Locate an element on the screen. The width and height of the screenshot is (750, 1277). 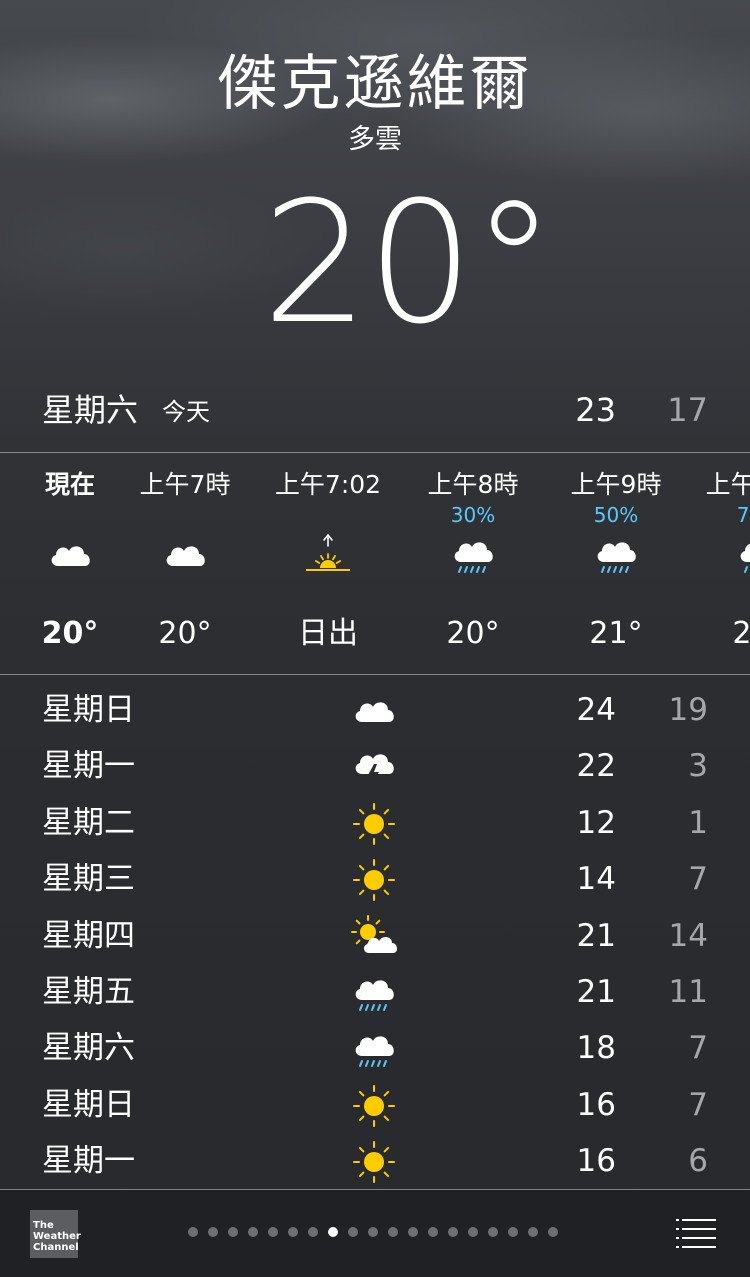
city-name: 傑克遜維爾 is located at coordinates (375, 84).